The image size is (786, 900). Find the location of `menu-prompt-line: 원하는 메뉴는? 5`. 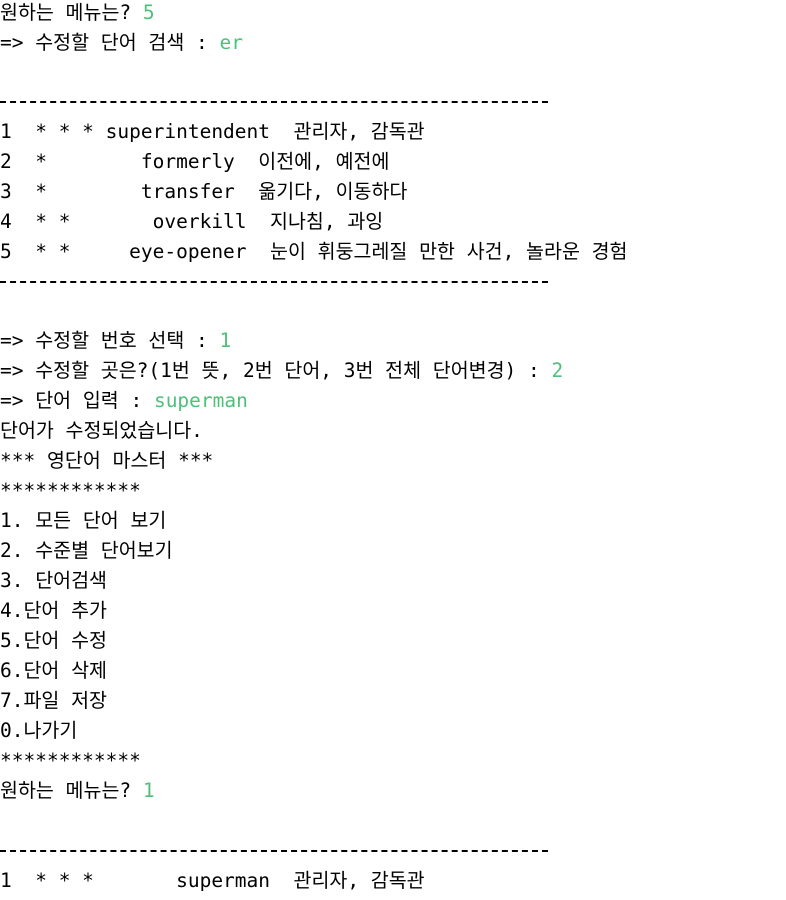

menu-prompt-line: 원하는 메뉴는? 5 is located at coordinates (77, 14).